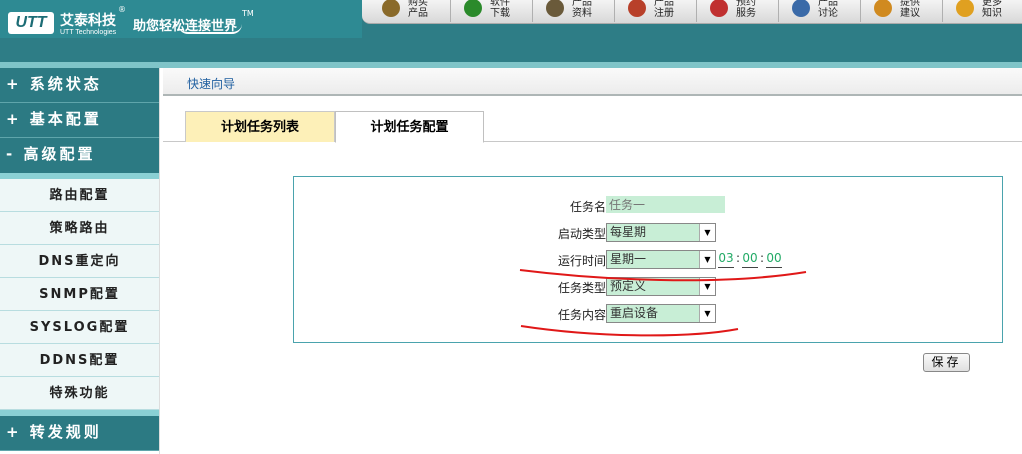 This screenshot has height=454, width=1022. Describe the element at coordinates (661, 259) in the screenshot. I see `run-time-weekday-select: 星期一 ▼` at that location.